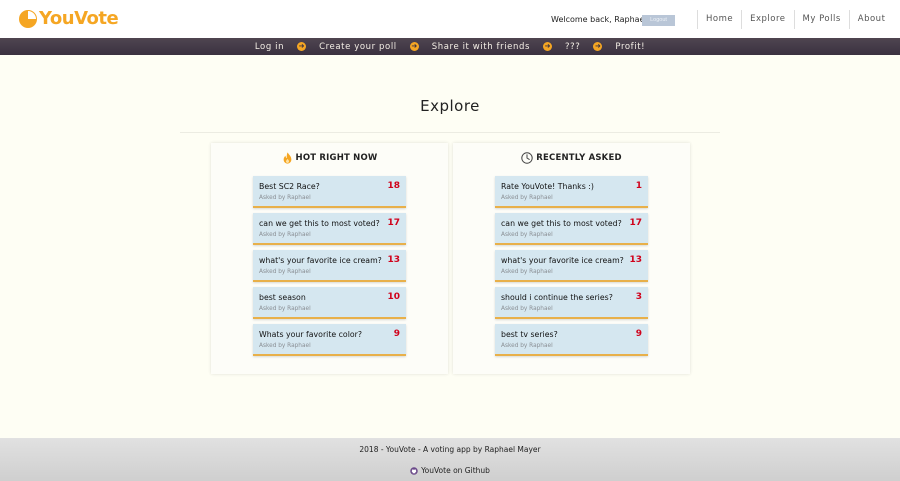  Describe the element at coordinates (481, 46) in the screenshot. I see `banner-step-share: Share it with friends` at that location.